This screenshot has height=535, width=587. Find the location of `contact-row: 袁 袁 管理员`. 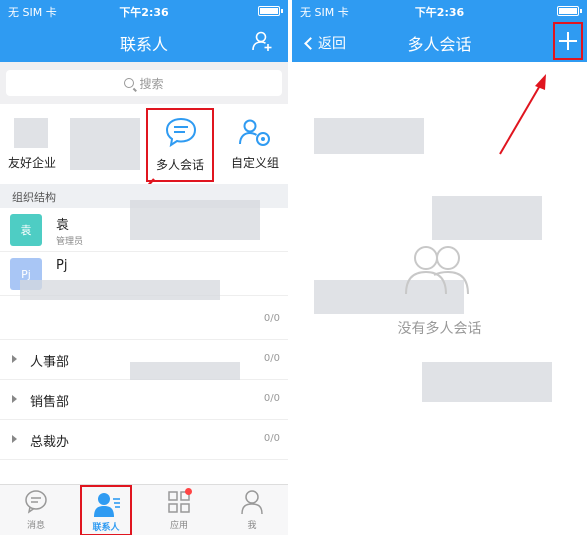

contact-row: 袁 袁 管理员 is located at coordinates (144, 226).